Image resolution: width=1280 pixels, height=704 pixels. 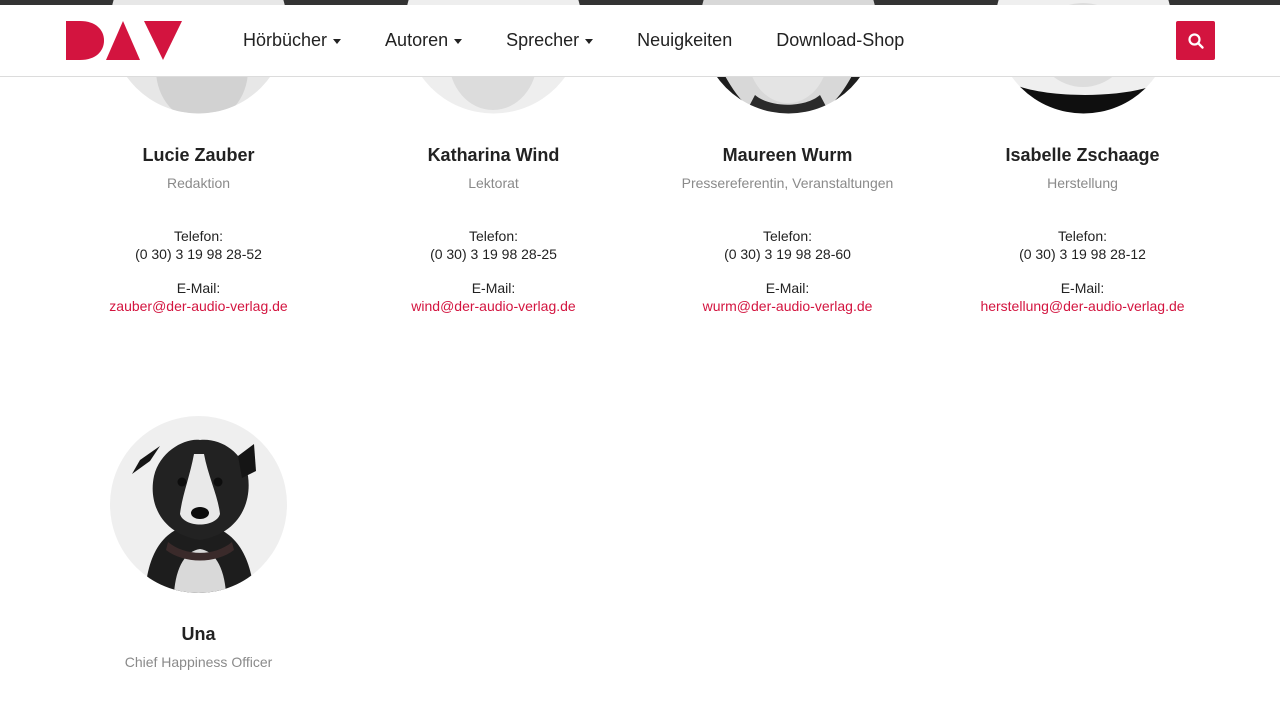 What do you see at coordinates (1082, 254) in the screenshot?
I see `phone-number: (0 30) 3 19 98 28-12` at bounding box center [1082, 254].